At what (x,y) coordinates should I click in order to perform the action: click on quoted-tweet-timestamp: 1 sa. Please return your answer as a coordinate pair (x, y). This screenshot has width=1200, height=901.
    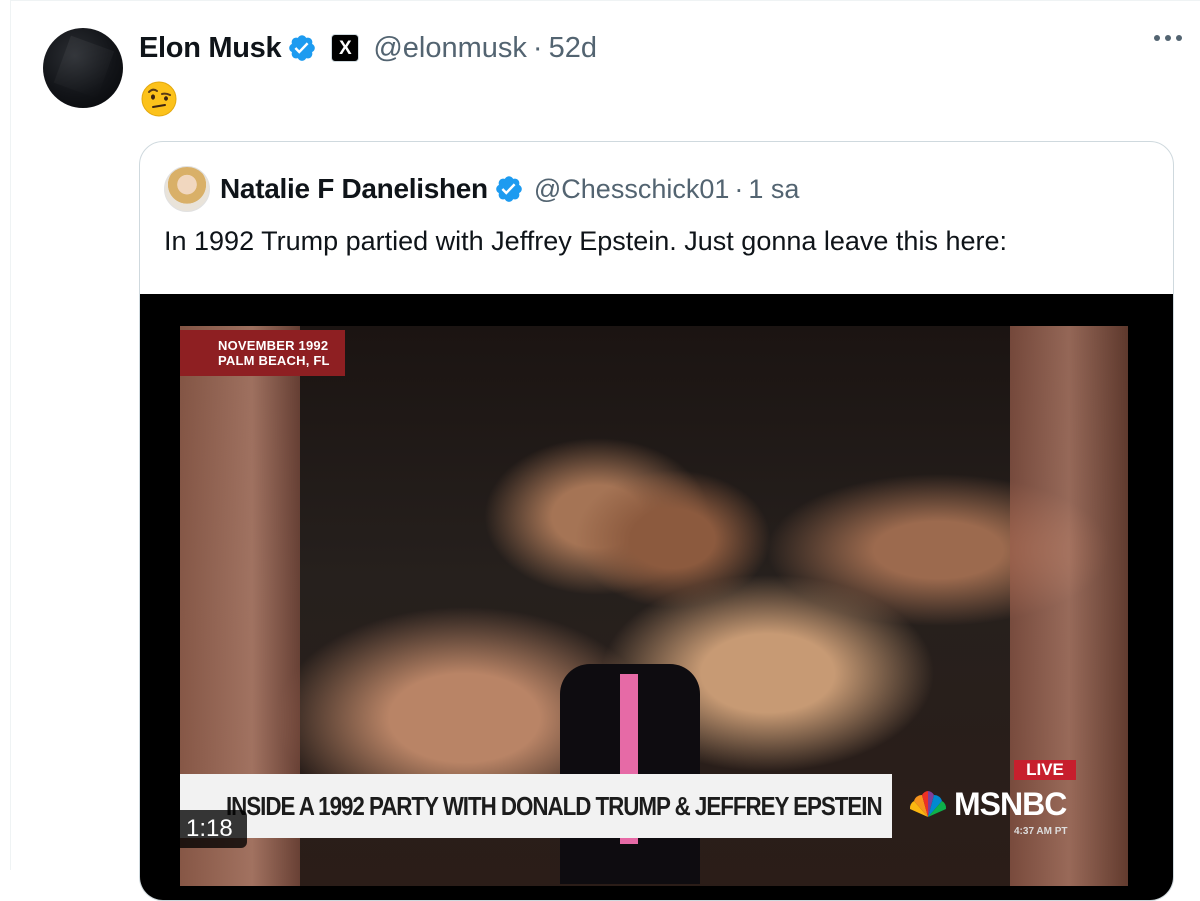
    Looking at the image, I should click on (773, 189).